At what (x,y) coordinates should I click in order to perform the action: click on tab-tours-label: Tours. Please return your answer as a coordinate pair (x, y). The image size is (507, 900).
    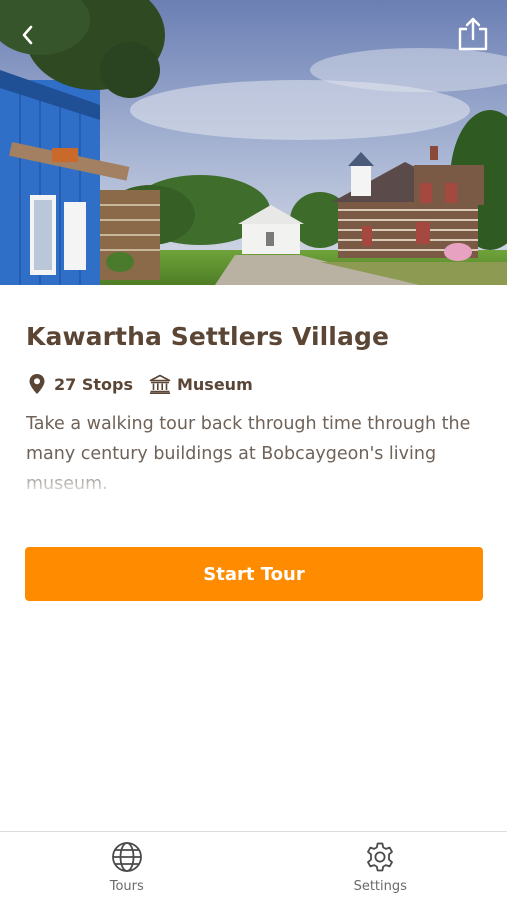
    Looking at the image, I should click on (126, 886).